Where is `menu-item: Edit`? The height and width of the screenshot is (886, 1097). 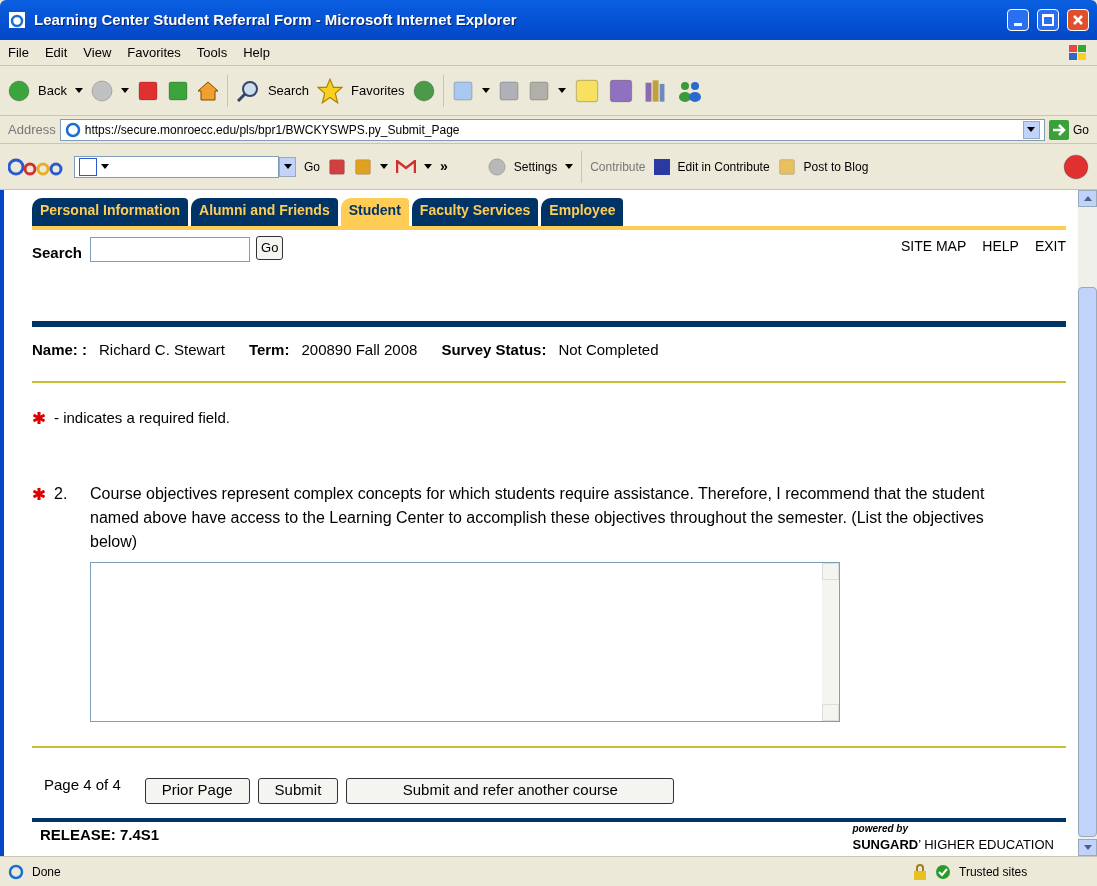 menu-item: Edit is located at coordinates (56, 52).